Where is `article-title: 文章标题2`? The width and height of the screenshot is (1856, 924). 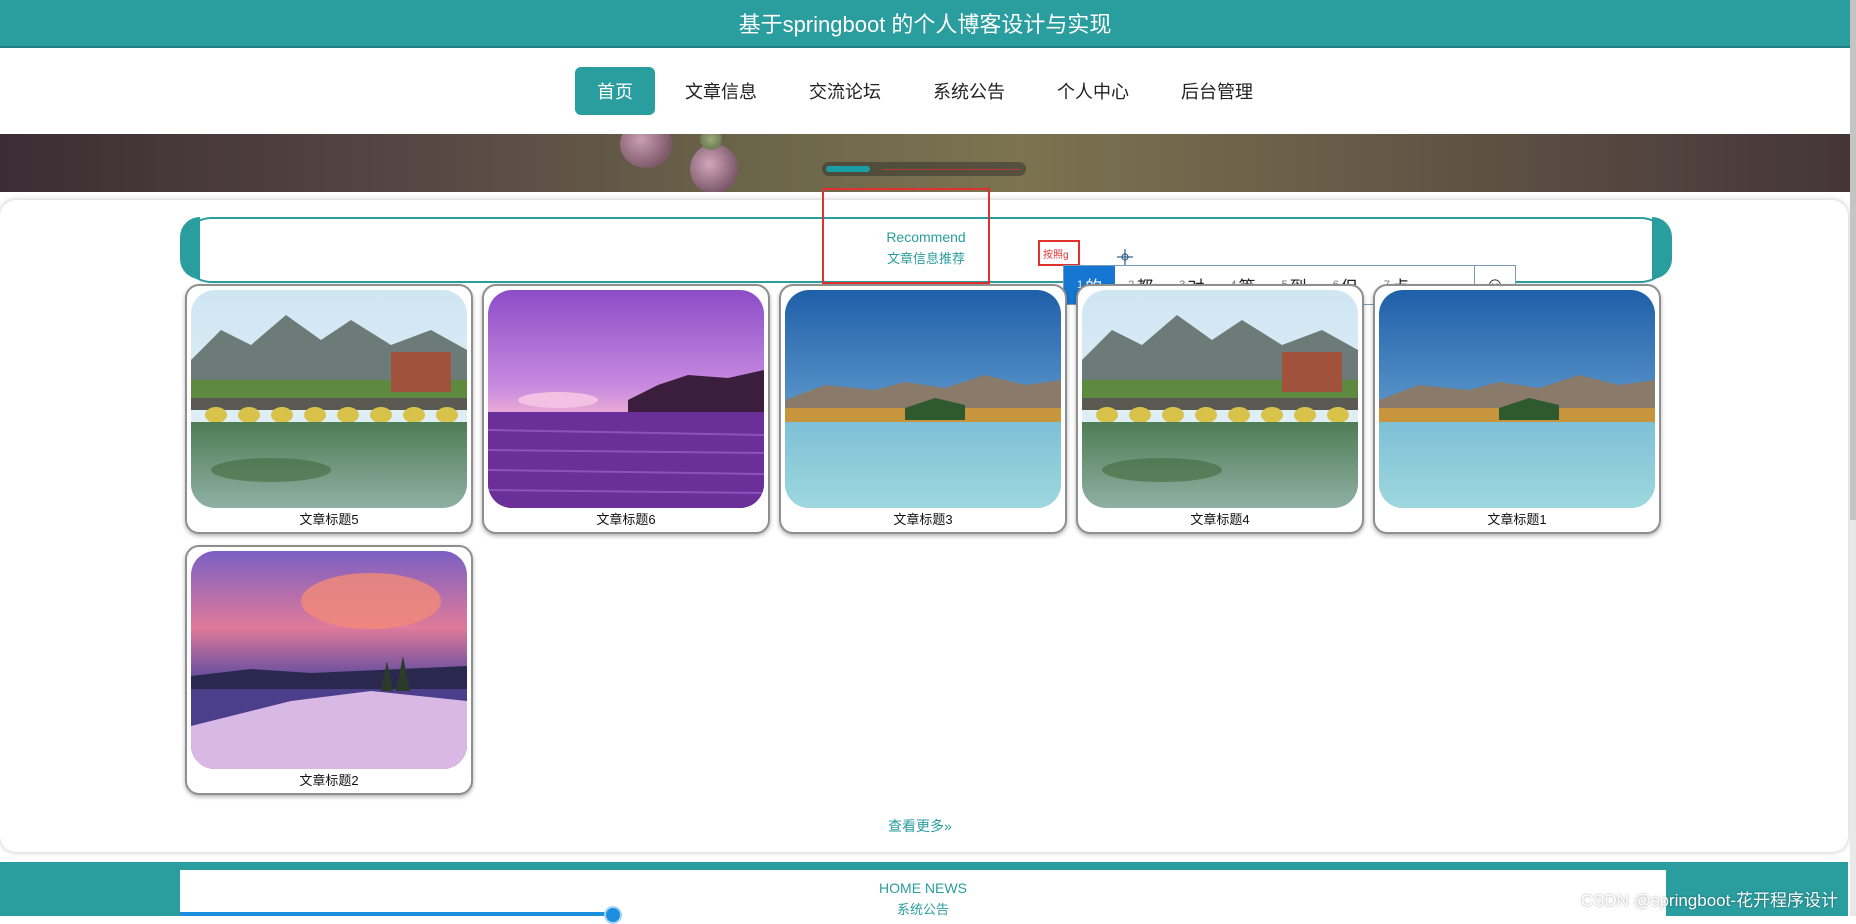 article-title: 文章标题2 is located at coordinates (329, 779).